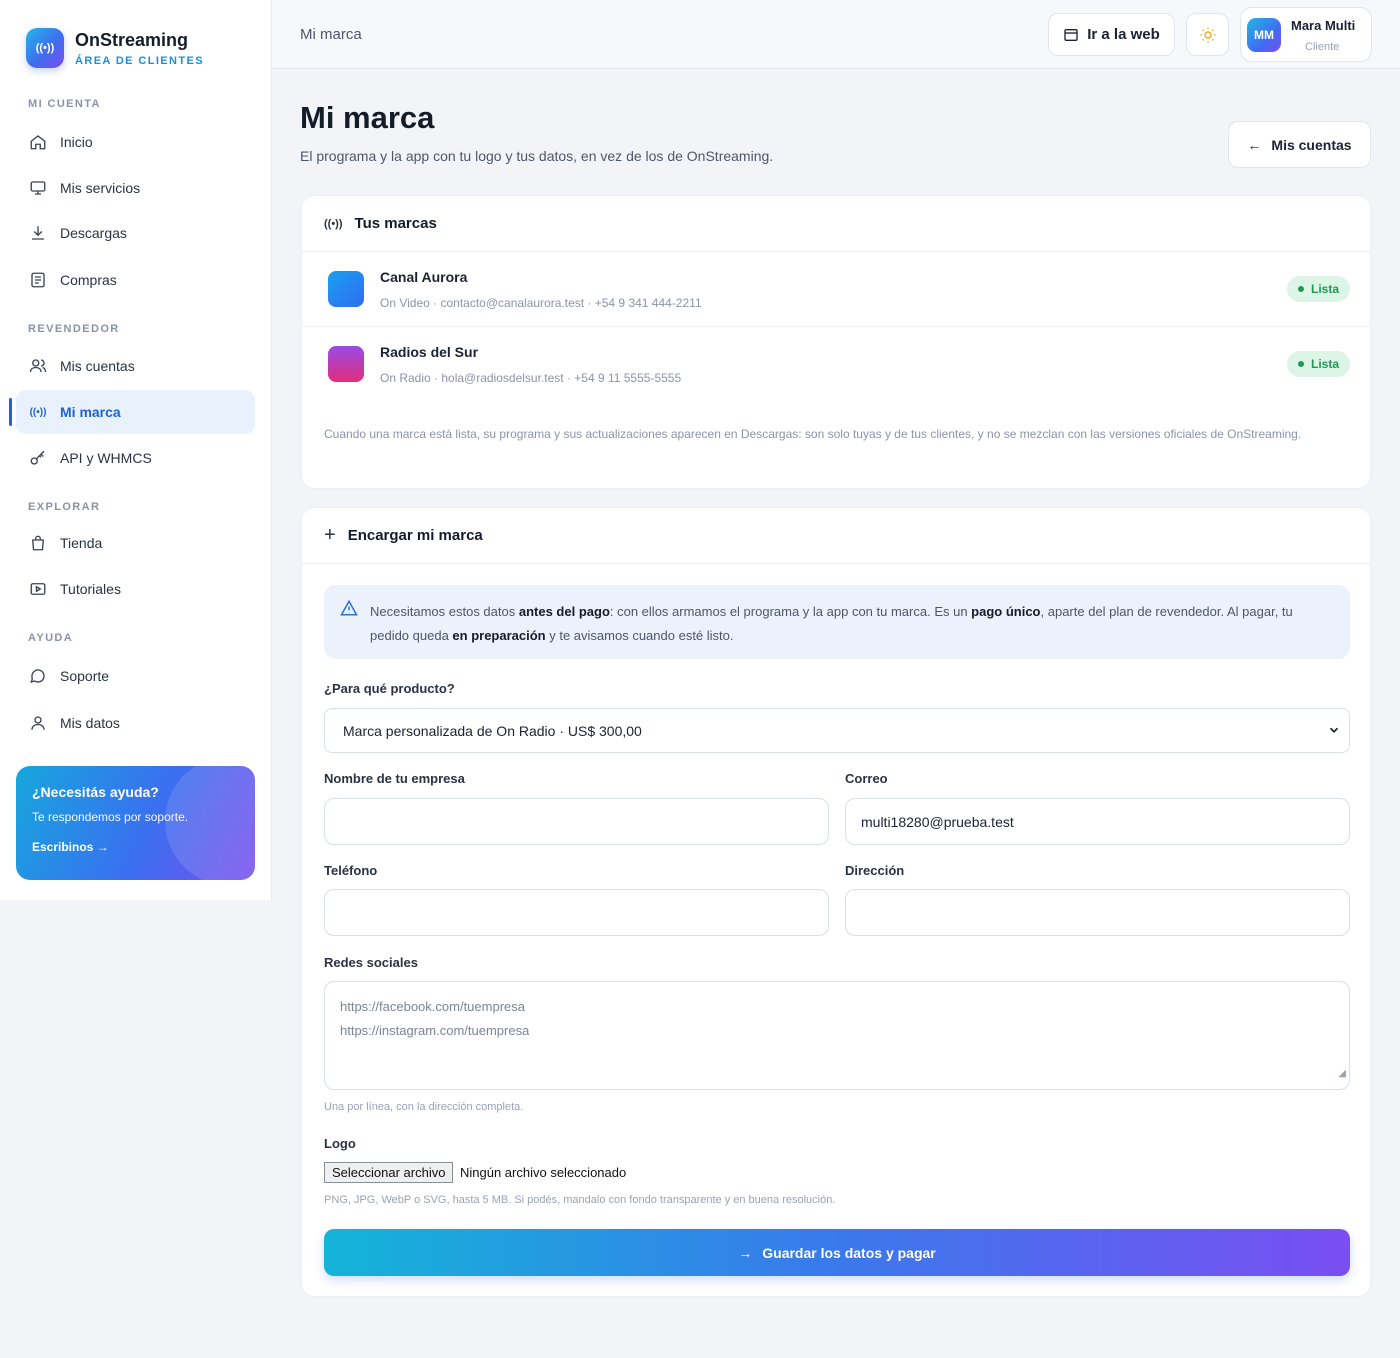 The image size is (1400, 1358). I want to click on arrow-right-icon: →, so click(745, 1252).